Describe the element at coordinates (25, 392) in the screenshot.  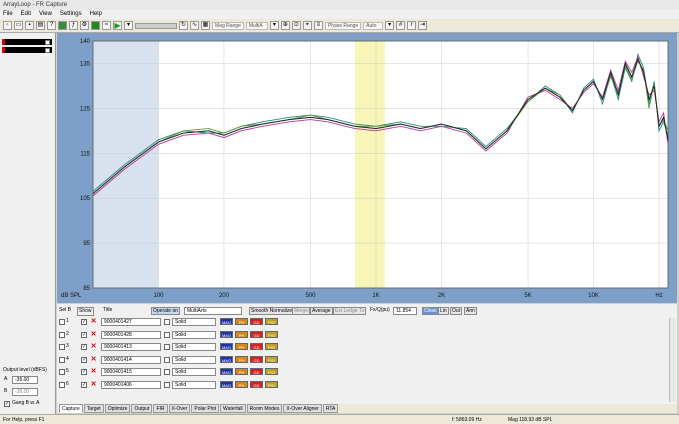
I see `output-b-field: -36.00` at that location.